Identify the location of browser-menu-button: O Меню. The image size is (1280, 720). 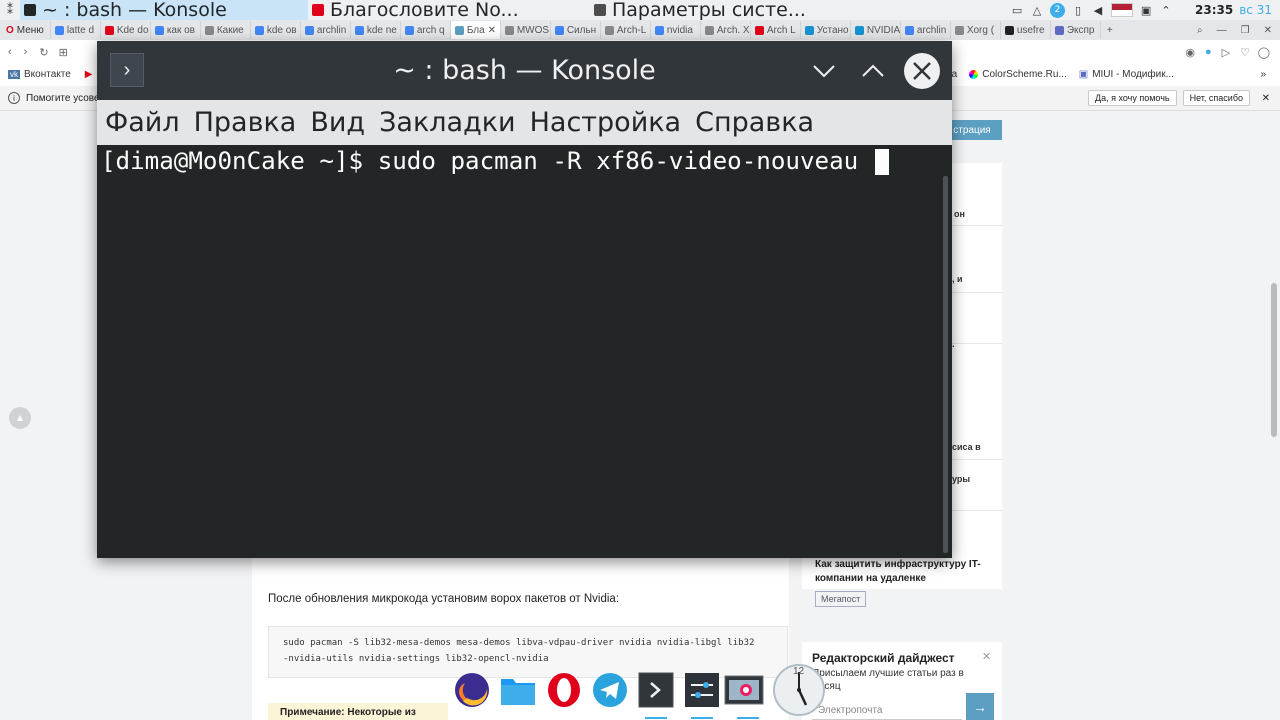
(25, 30).